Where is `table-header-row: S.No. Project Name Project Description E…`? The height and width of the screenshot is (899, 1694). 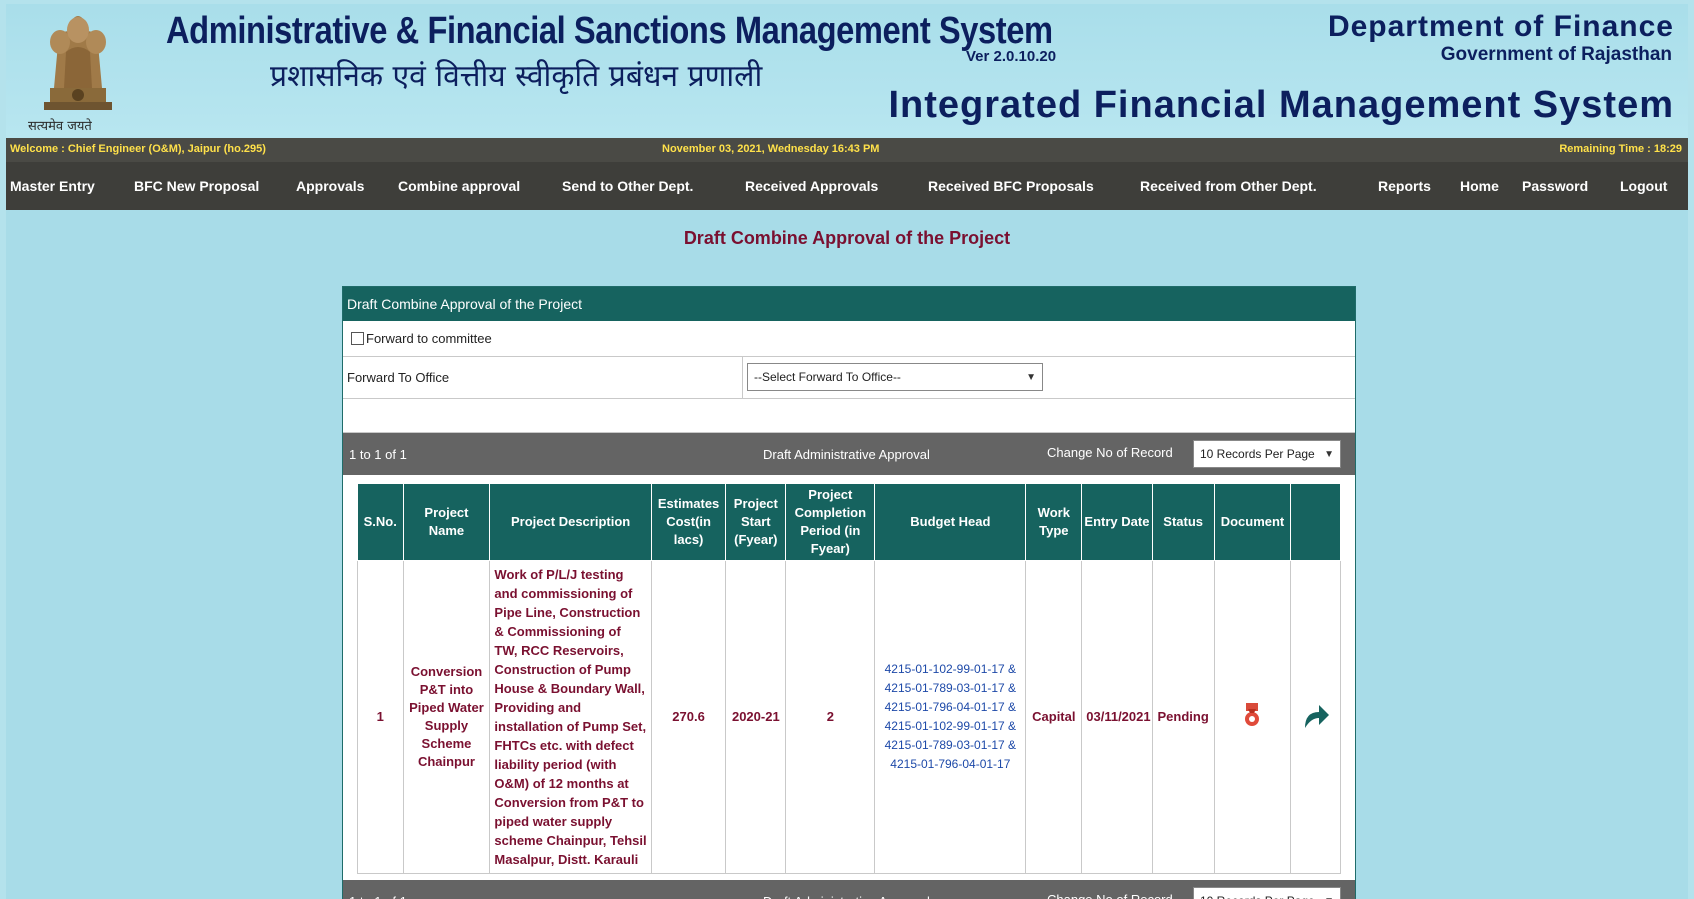
table-header-row: S.No. Project Name Project Description E… is located at coordinates (849, 522).